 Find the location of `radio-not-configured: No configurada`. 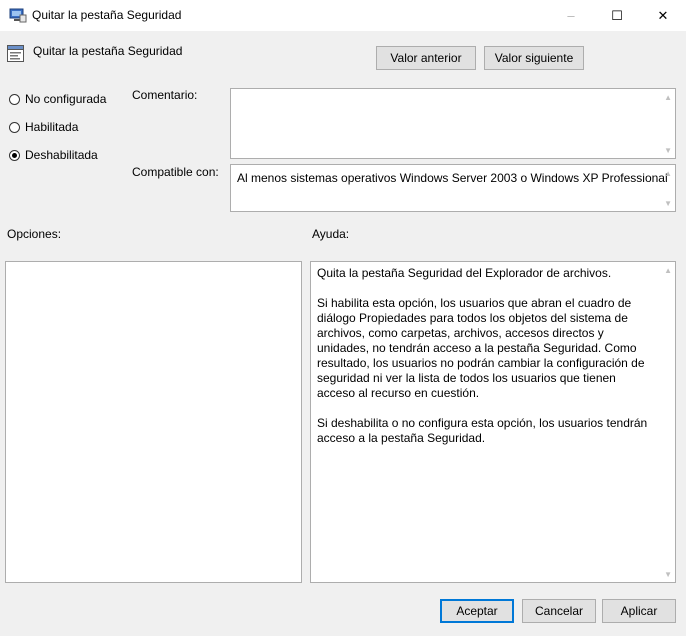

radio-not-configured: No configurada is located at coordinates (57, 99).